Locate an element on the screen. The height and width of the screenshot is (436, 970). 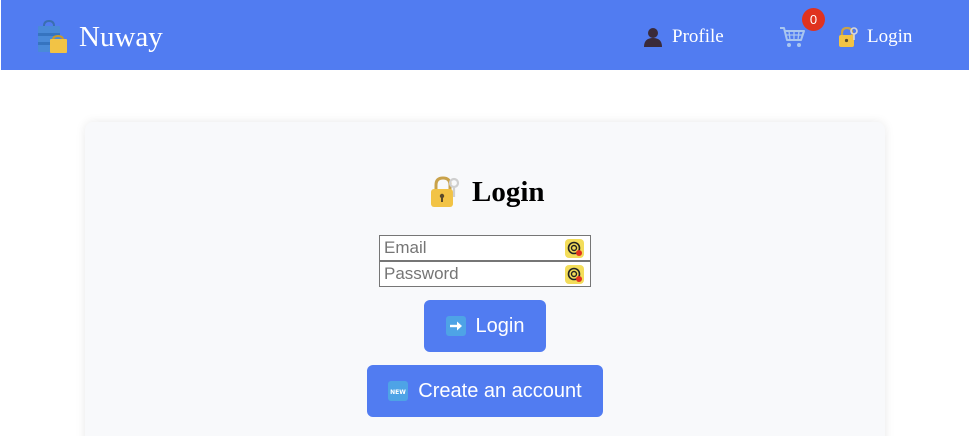
password-input is located at coordinates (485, 274).